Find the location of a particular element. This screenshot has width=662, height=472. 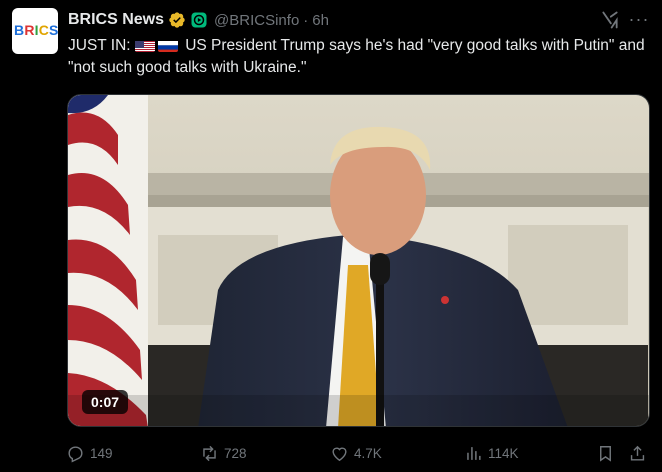

ru-flag-icon is located at coordinates (167, 45).